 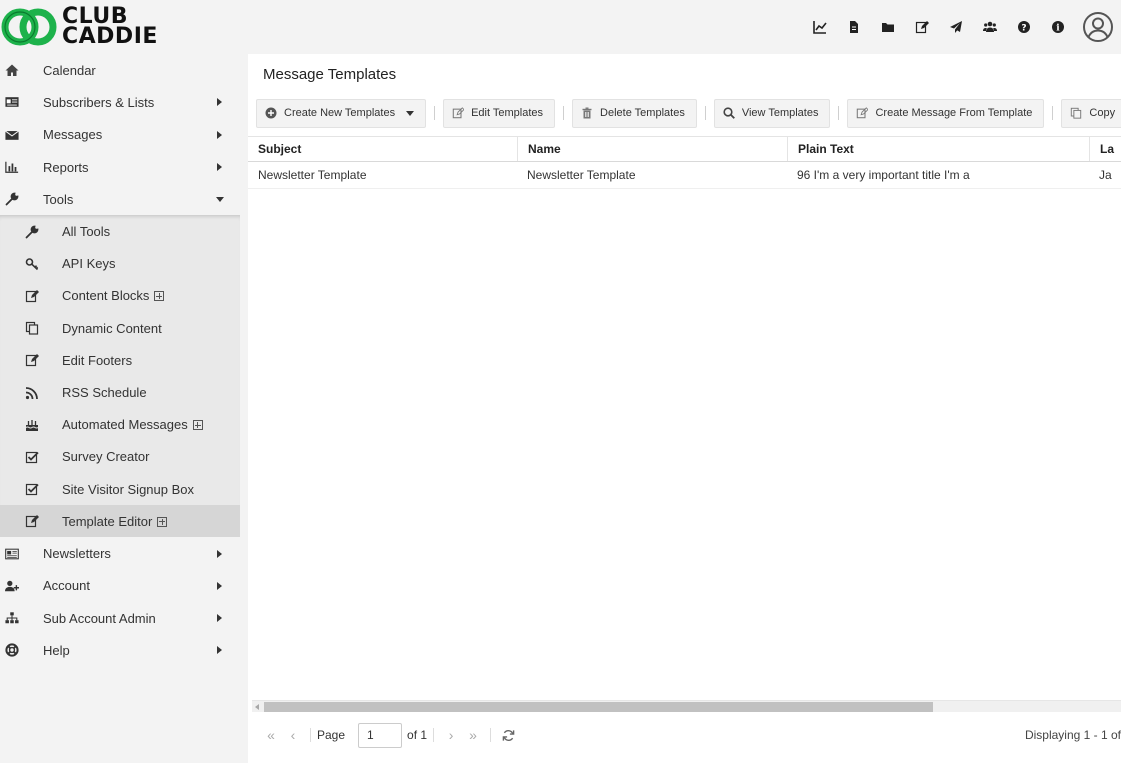 What do you see at coordinates (128, 489) in the screenshot?
I see `submenu-item-label: Site Visitor Signup Box` at bounding box center [128, 489].